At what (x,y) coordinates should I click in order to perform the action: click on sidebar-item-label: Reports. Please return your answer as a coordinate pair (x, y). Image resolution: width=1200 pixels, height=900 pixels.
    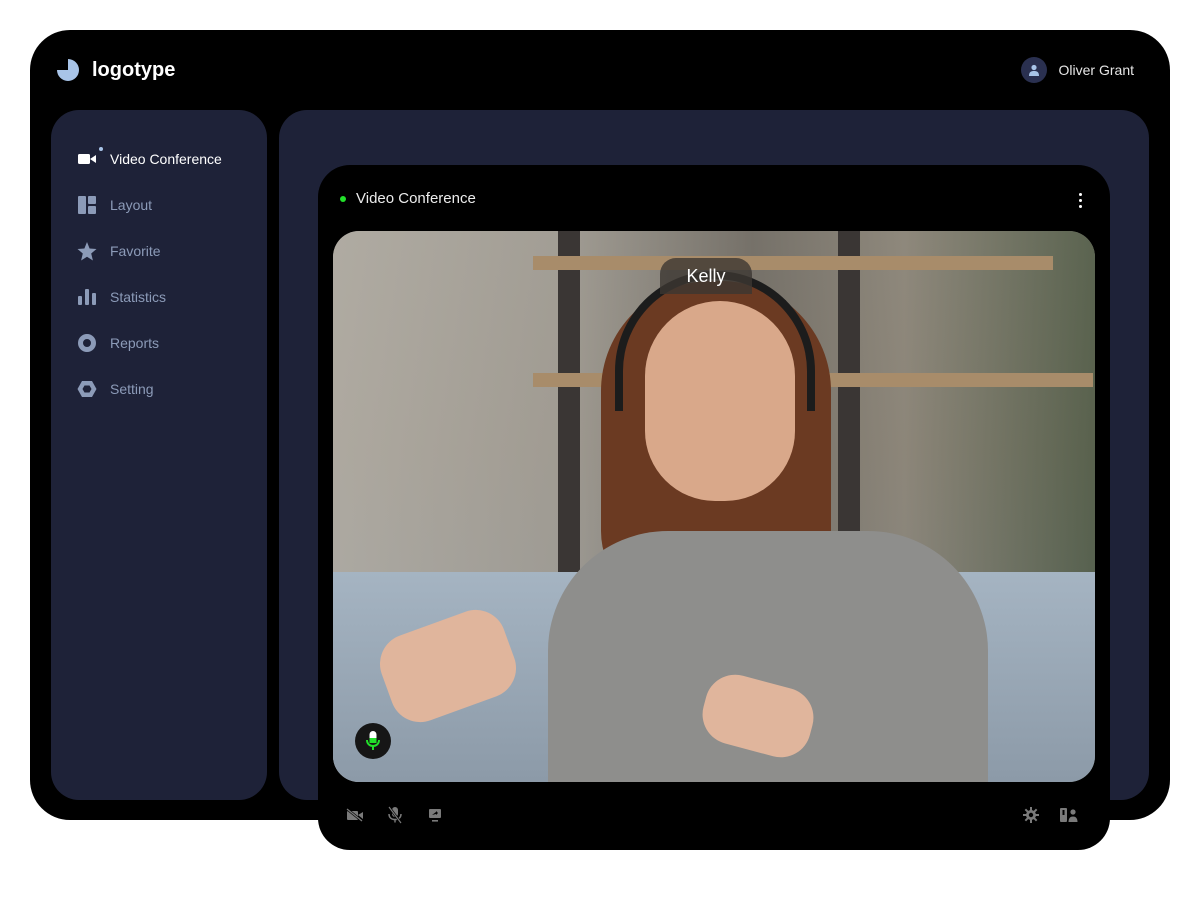
    Looking at the image, I should click on (135, 343).